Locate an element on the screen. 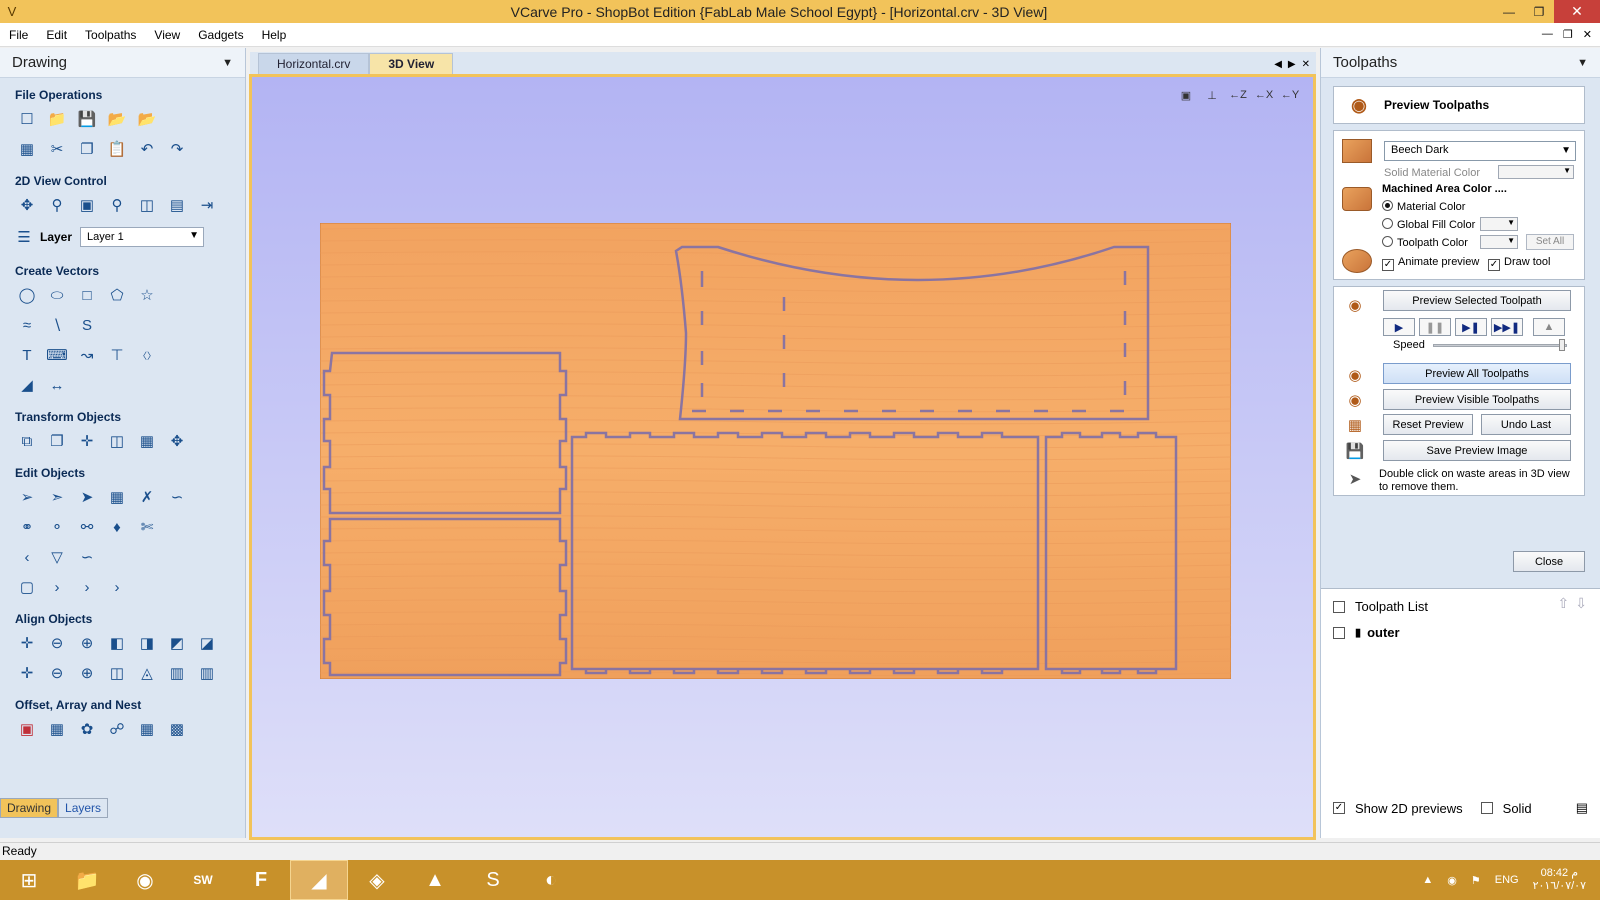 This screenshot has width=1600, height=900. flag-icon: ⚑ is located at coordinates (1476, 880).